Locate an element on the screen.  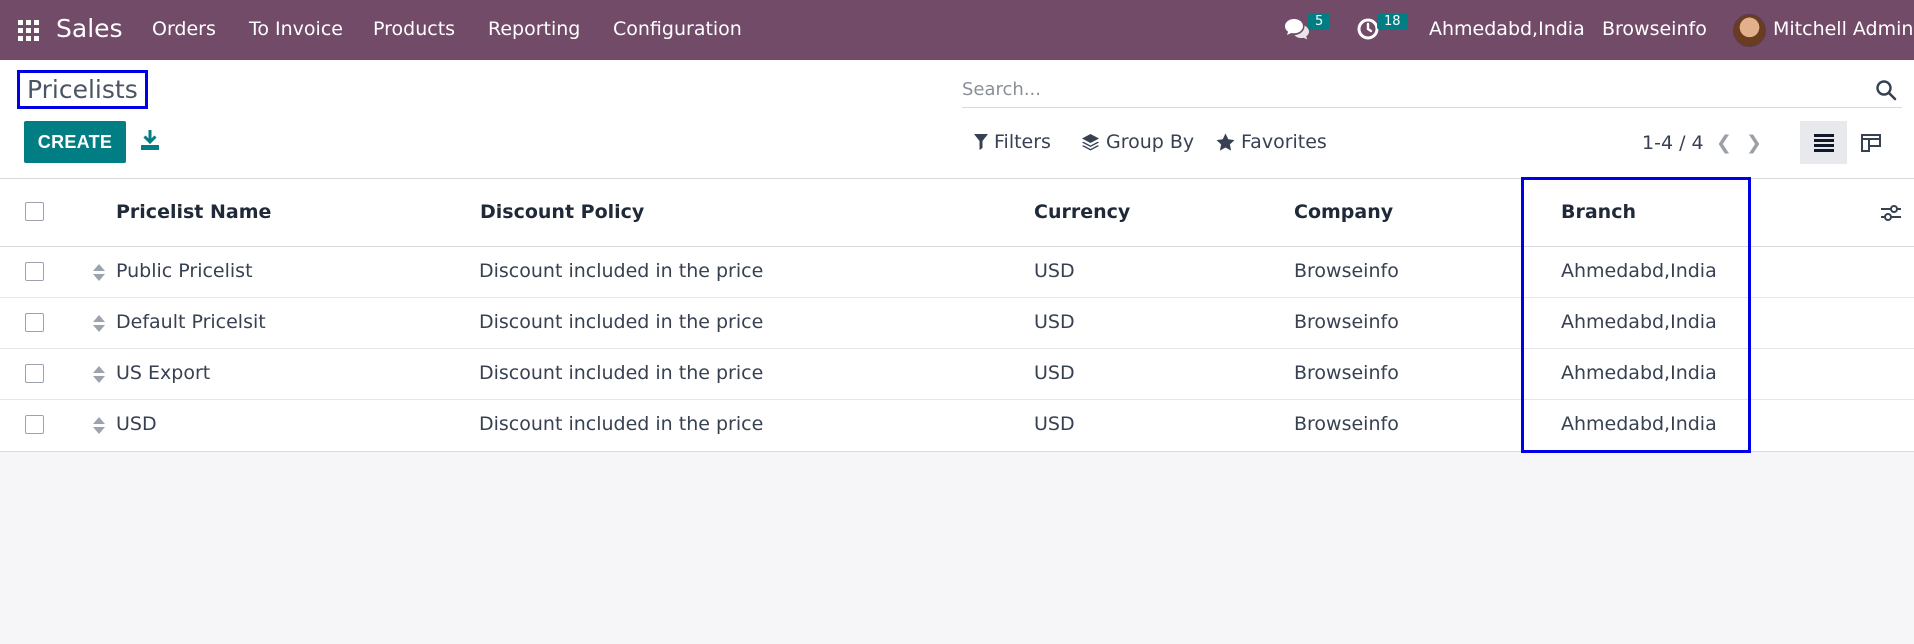
favorites-label: Favorites is located at coordinates (1284, 142).